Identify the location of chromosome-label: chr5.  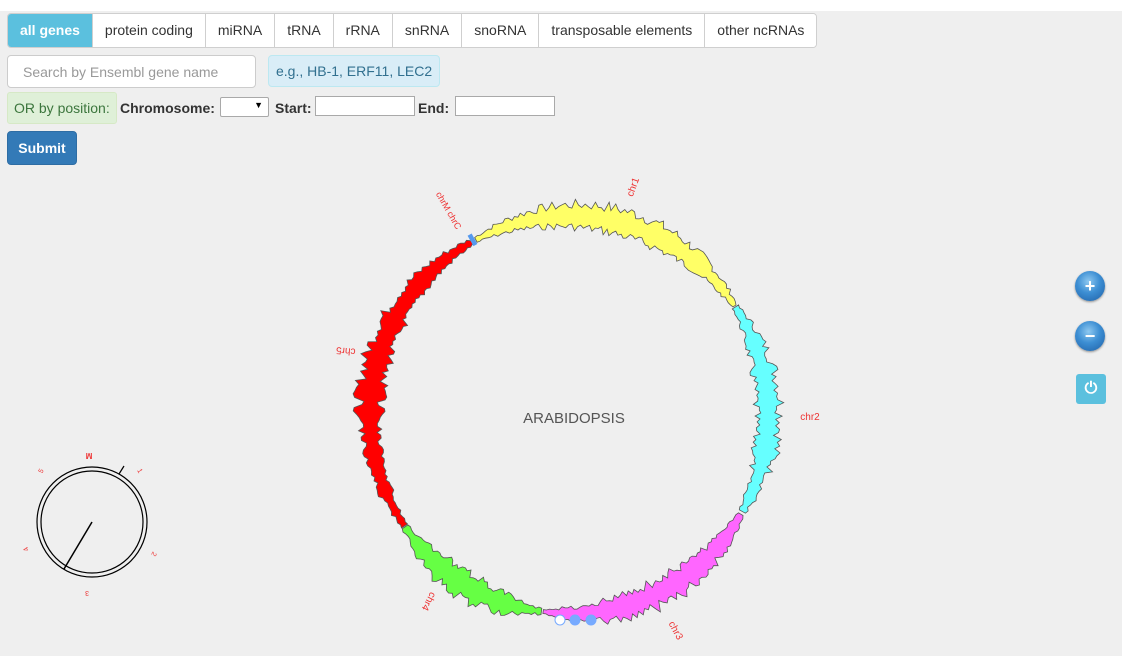
(345, 350).